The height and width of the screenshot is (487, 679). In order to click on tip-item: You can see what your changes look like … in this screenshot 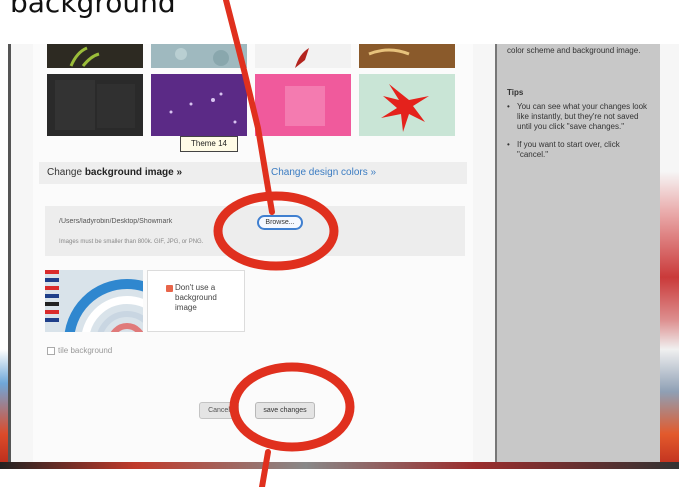, I will do `click(579, 117)`.